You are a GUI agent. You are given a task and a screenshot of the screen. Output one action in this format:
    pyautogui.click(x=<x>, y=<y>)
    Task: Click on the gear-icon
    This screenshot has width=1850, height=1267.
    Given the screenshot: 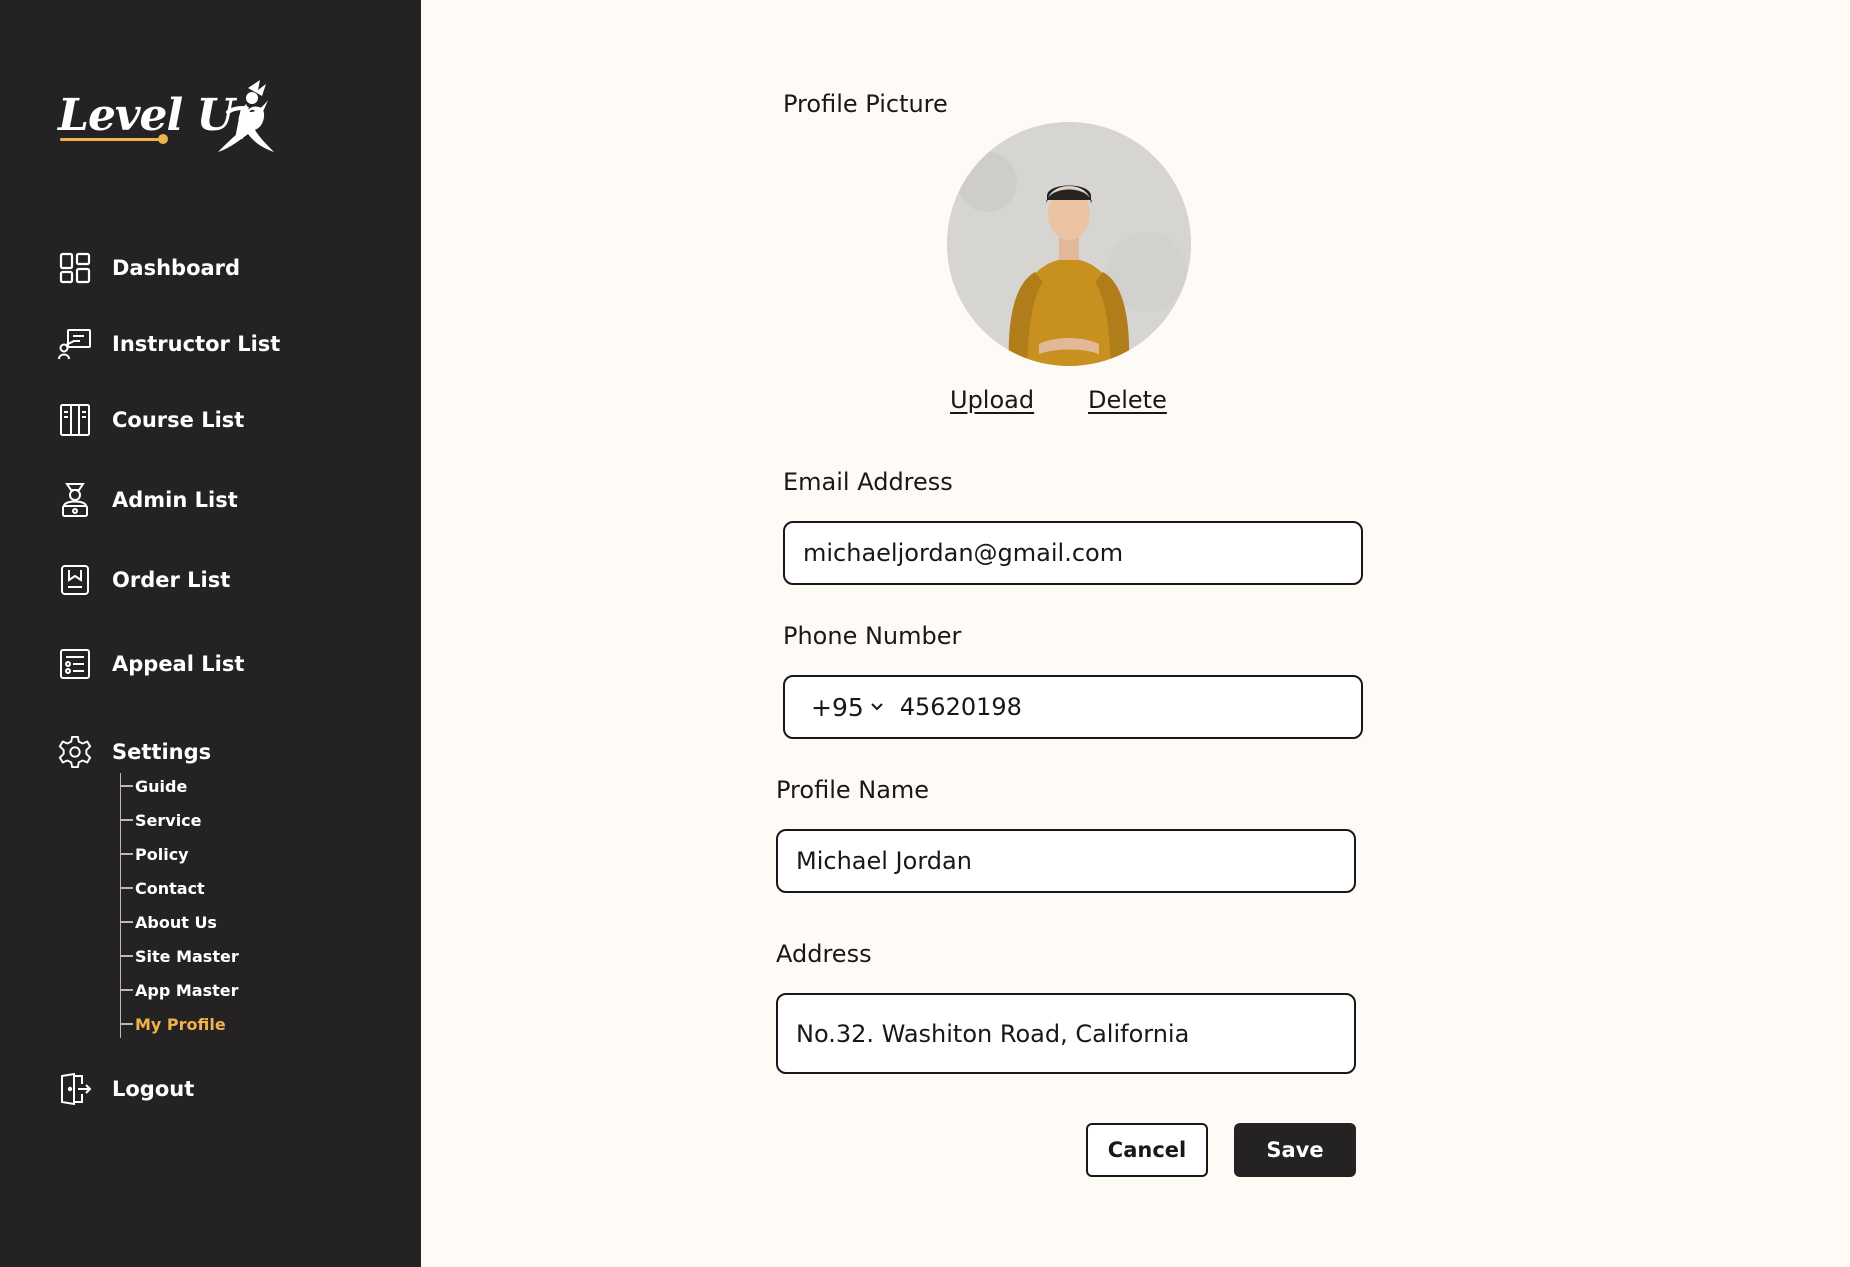 What is the action you would take?
    pyautogui.click(x=75, y=752)
    